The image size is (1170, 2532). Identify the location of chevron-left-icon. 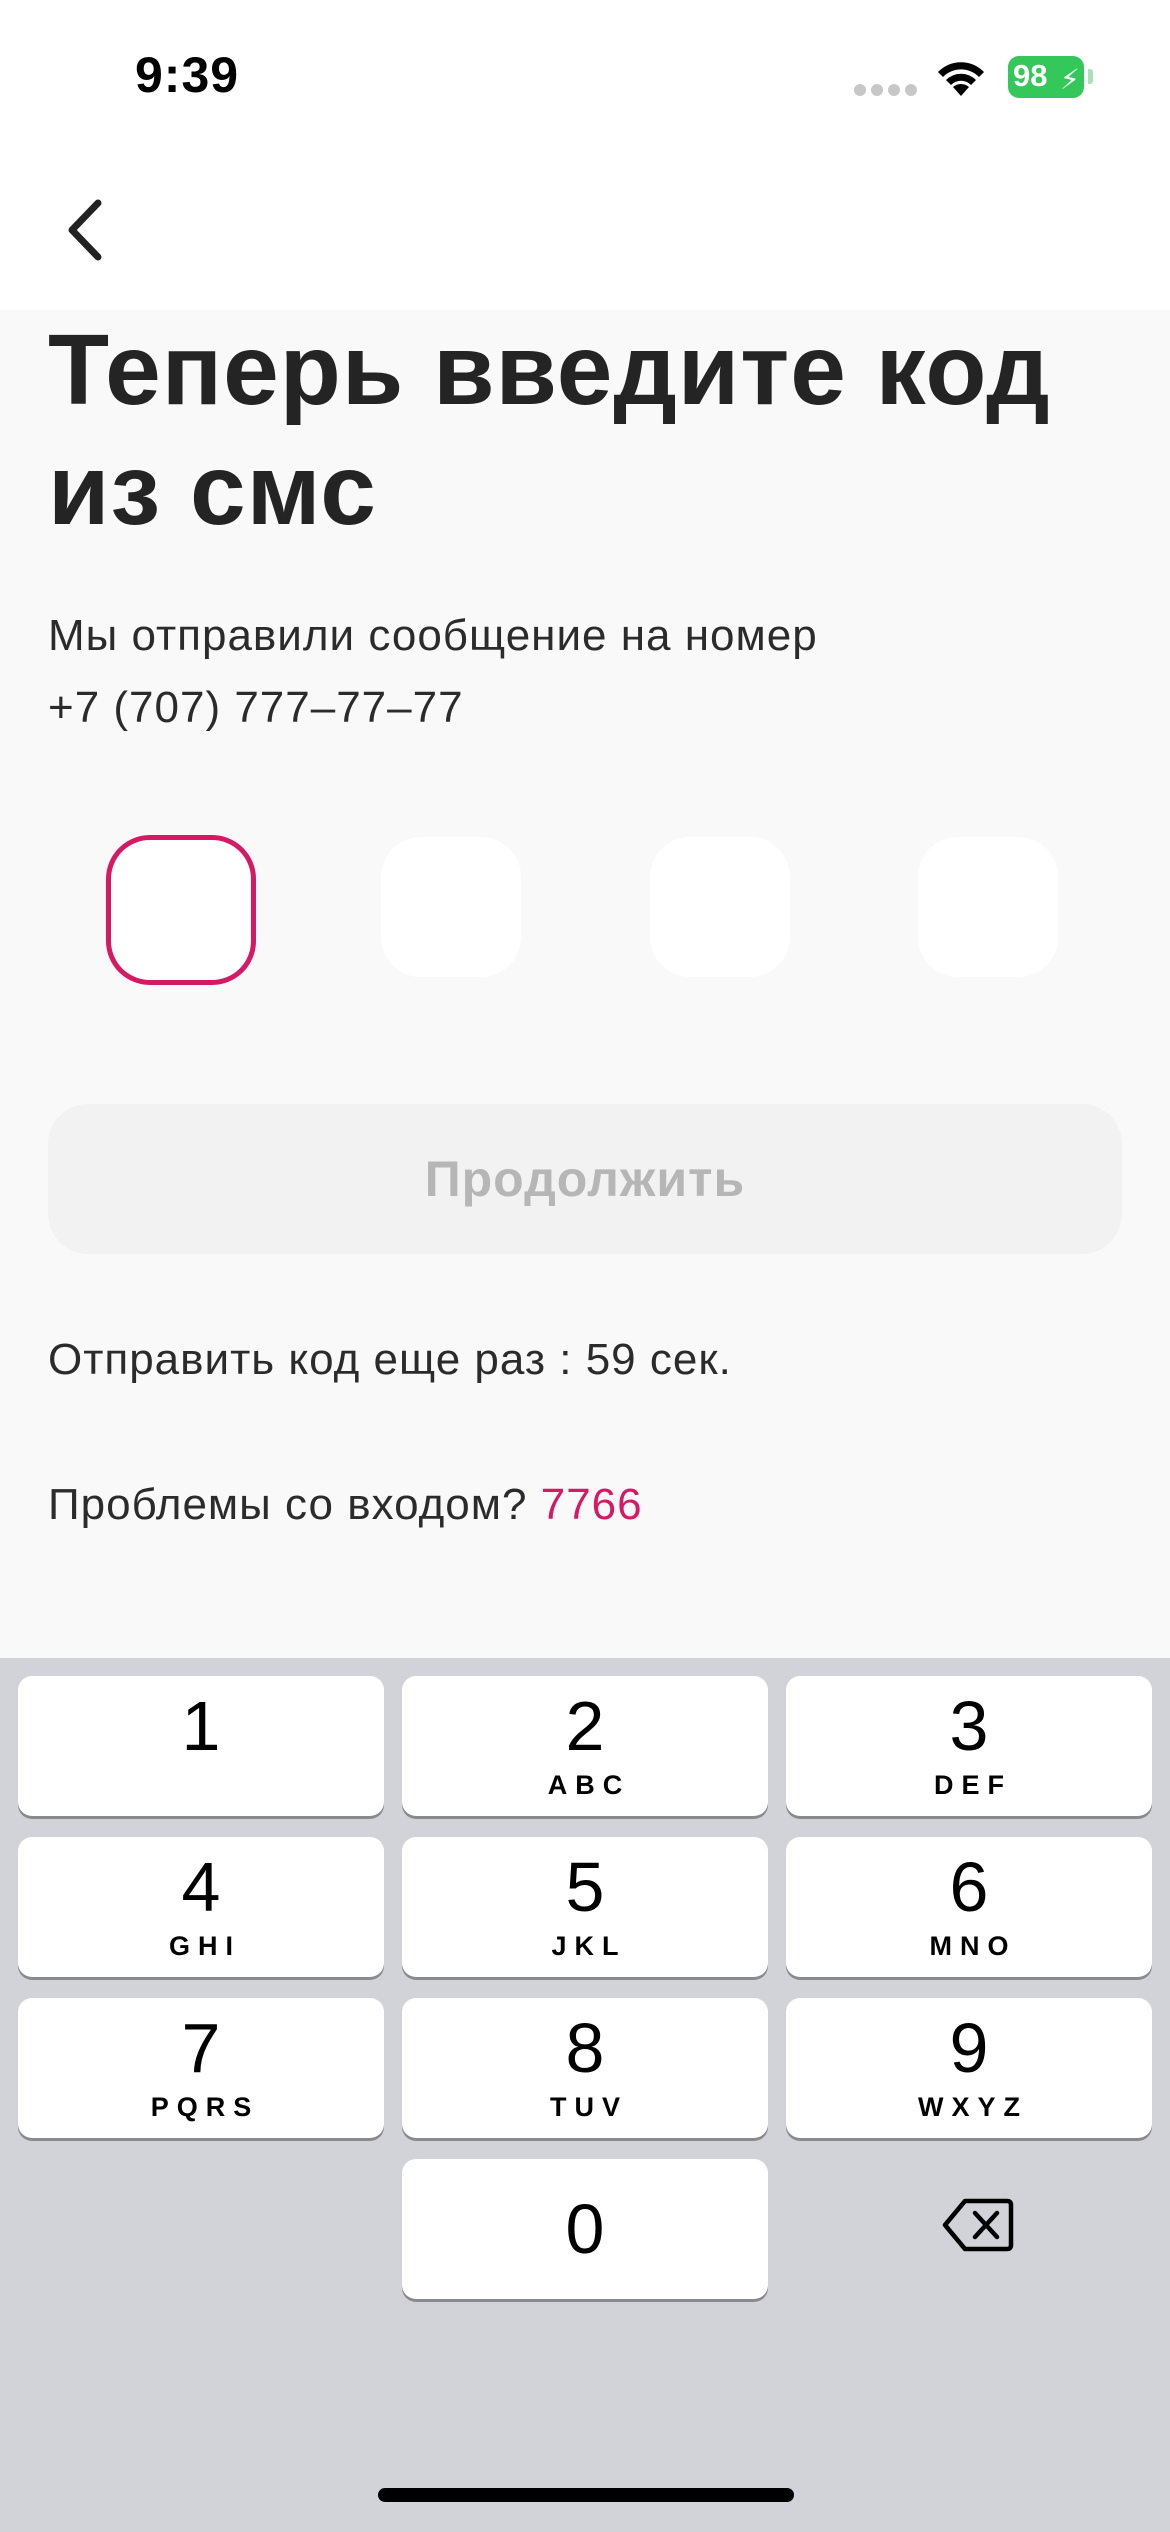
(85, 230).